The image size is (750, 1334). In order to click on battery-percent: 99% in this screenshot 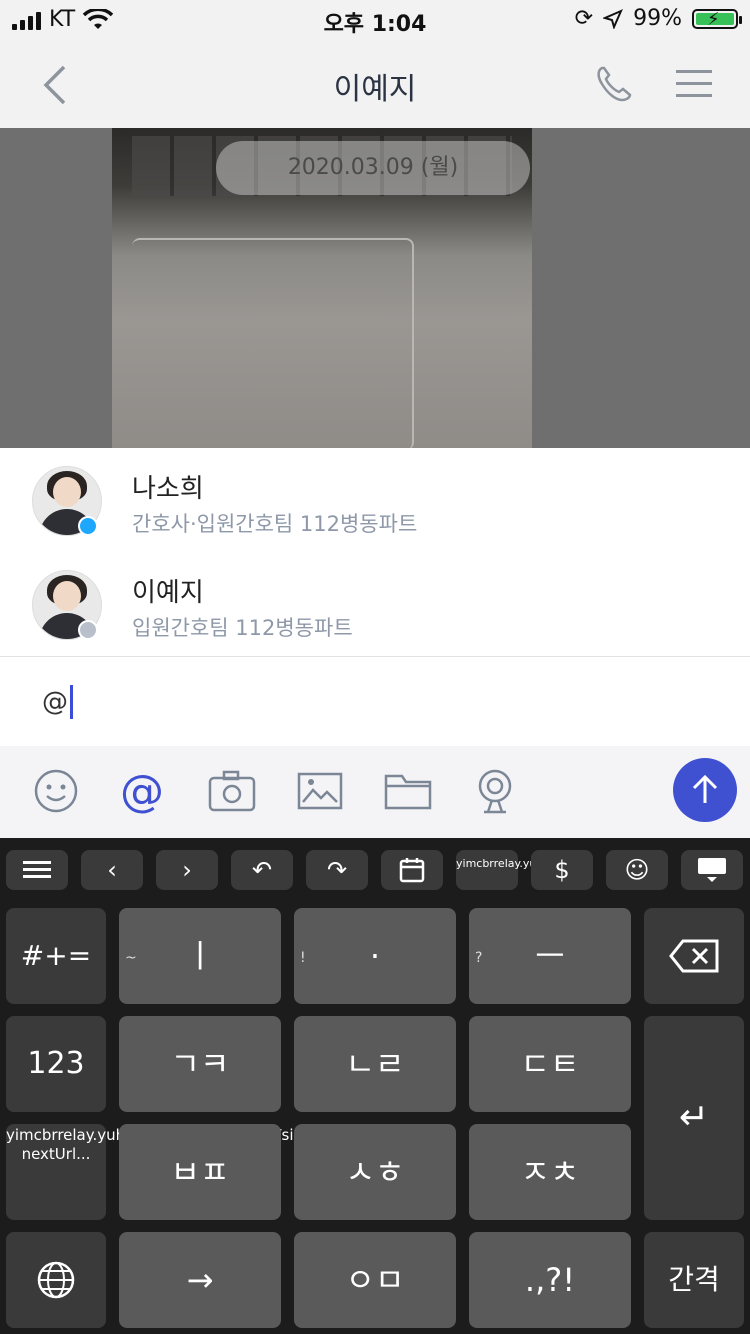, I will do `click(657, 18)`.